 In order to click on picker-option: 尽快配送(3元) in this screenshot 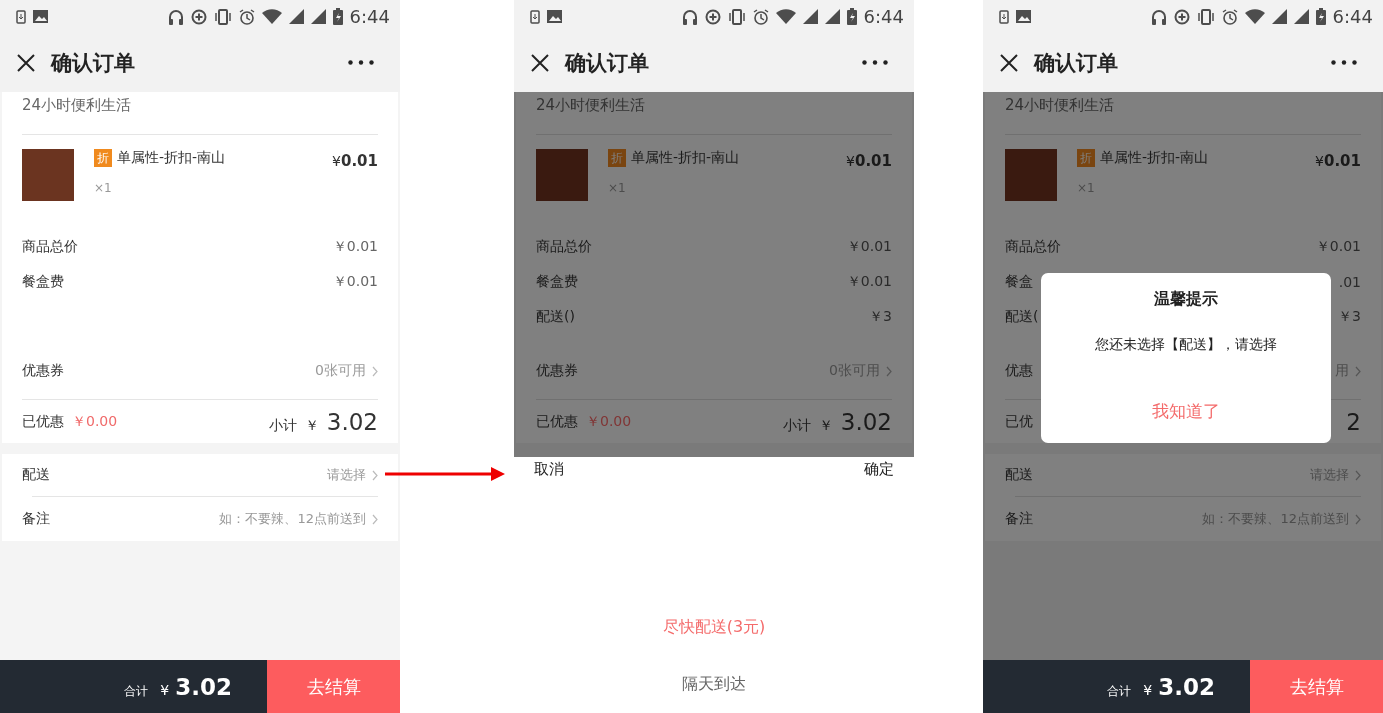, I will do `click(714, 627)`.